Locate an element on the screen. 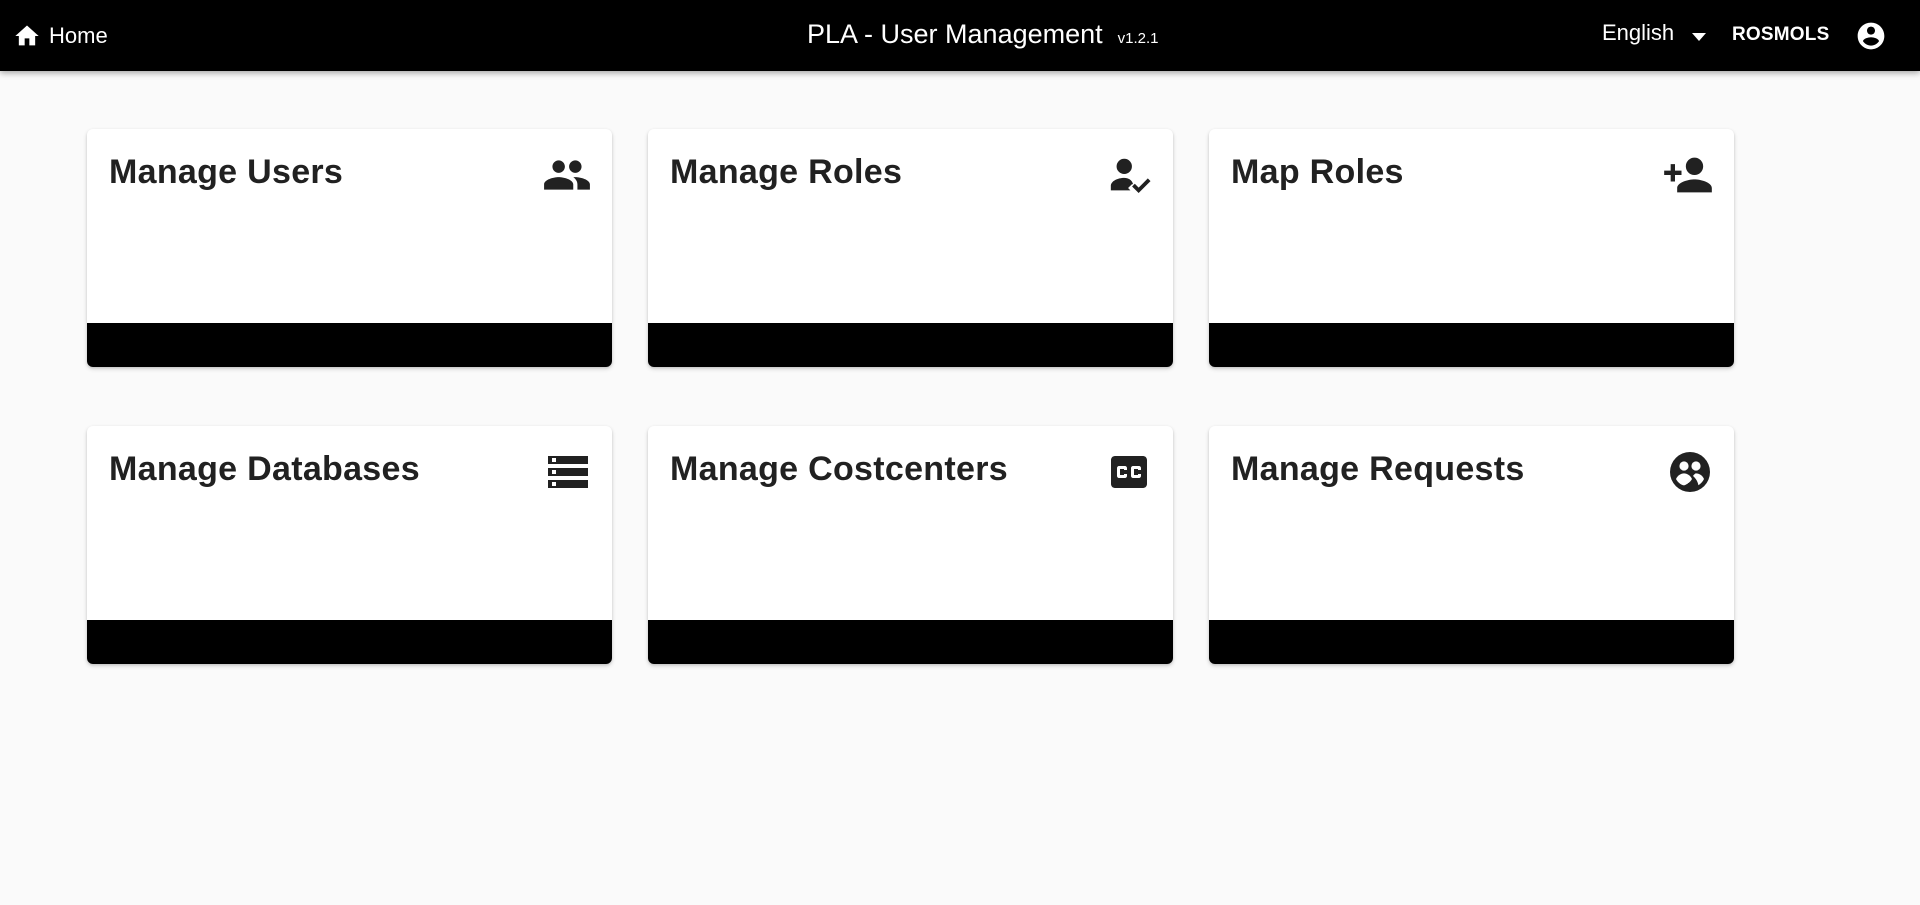  users-icon is located at coordinates (566, 175).